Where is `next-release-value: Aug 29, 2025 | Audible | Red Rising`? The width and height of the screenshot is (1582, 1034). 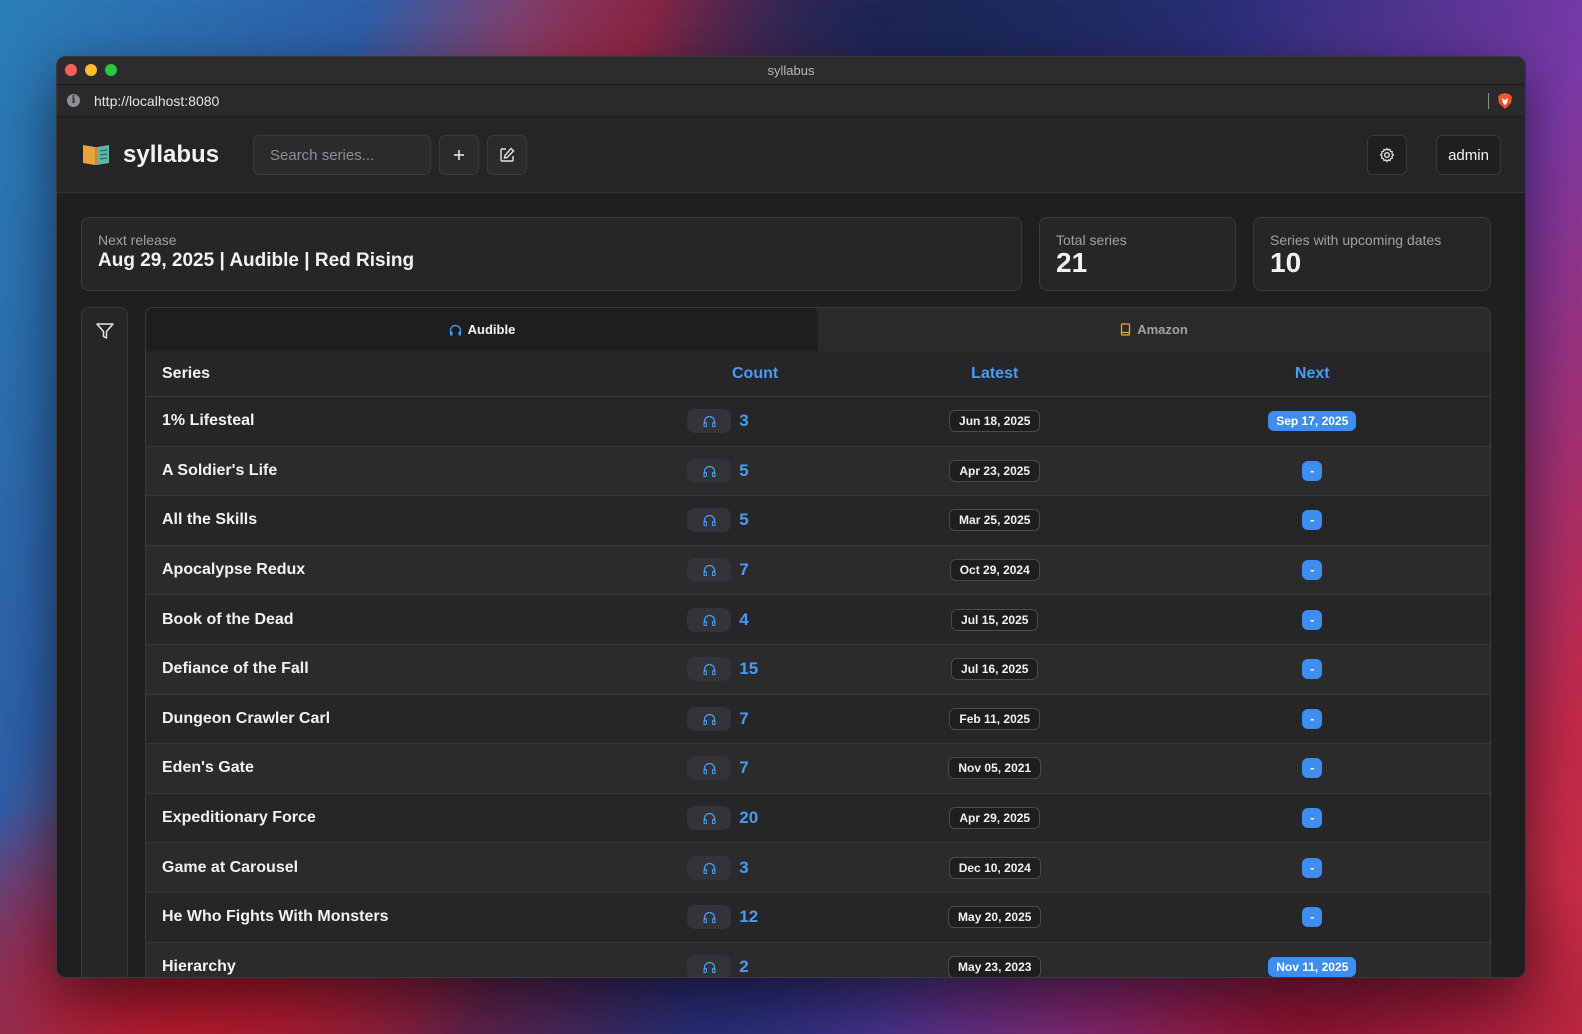 next-release-value: Aug 29, 2025 | Audible | Red Rising is located at coordinates (256, 260).